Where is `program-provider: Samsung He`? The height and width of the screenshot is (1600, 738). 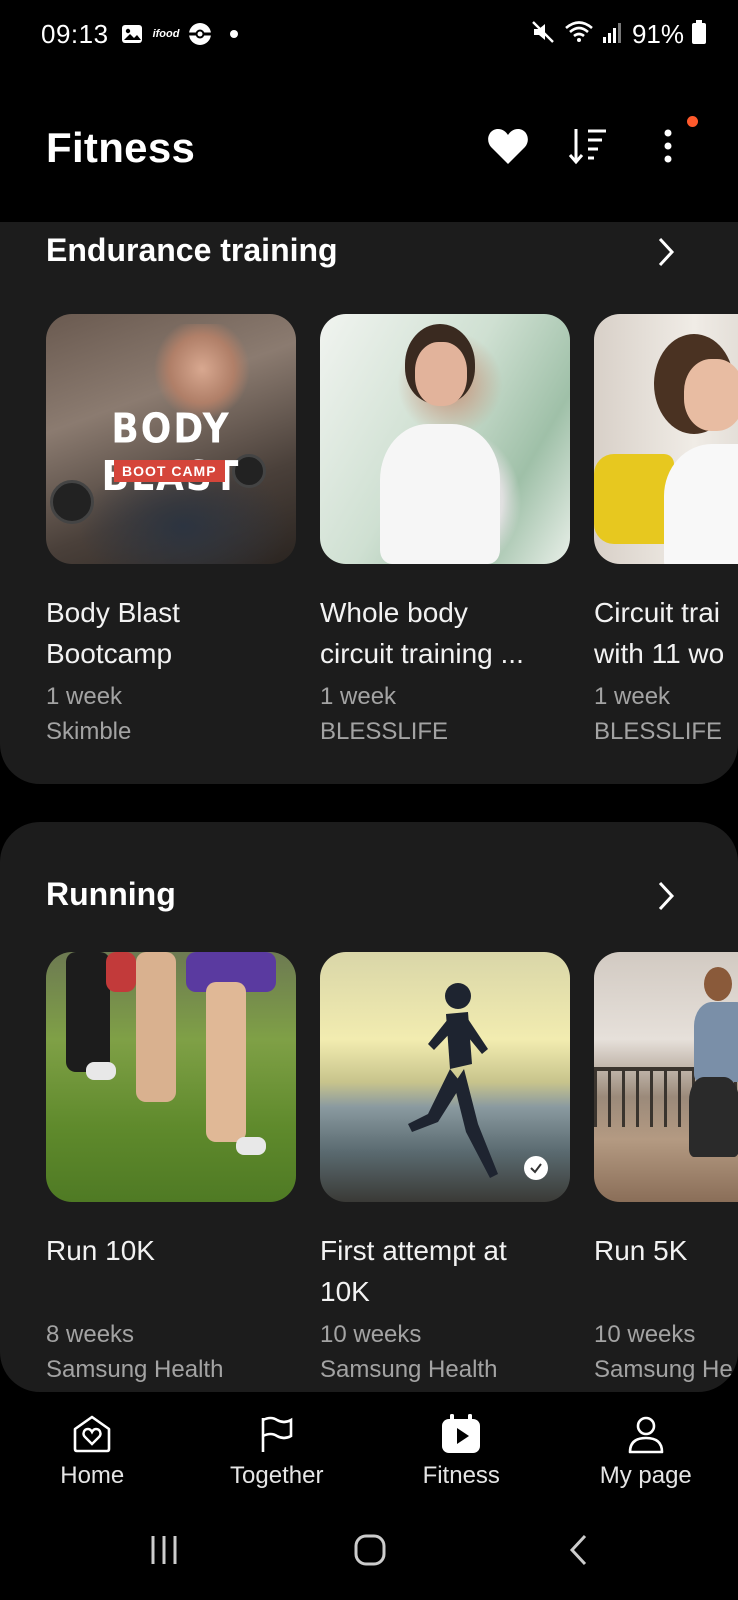 program-provider: Samsung He is located at coordinates (663, 1369).